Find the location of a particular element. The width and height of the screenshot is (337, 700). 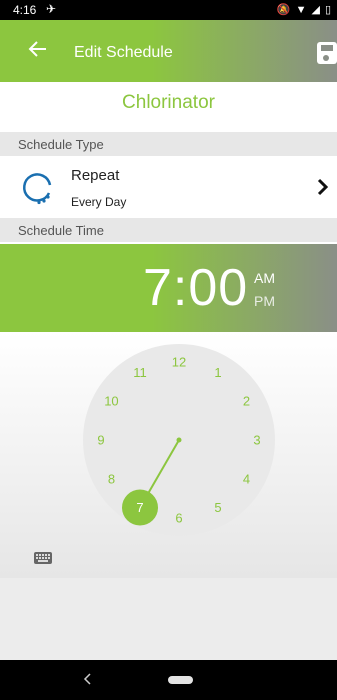

device-name: Chlorinator is located at coordinates (168, 106).